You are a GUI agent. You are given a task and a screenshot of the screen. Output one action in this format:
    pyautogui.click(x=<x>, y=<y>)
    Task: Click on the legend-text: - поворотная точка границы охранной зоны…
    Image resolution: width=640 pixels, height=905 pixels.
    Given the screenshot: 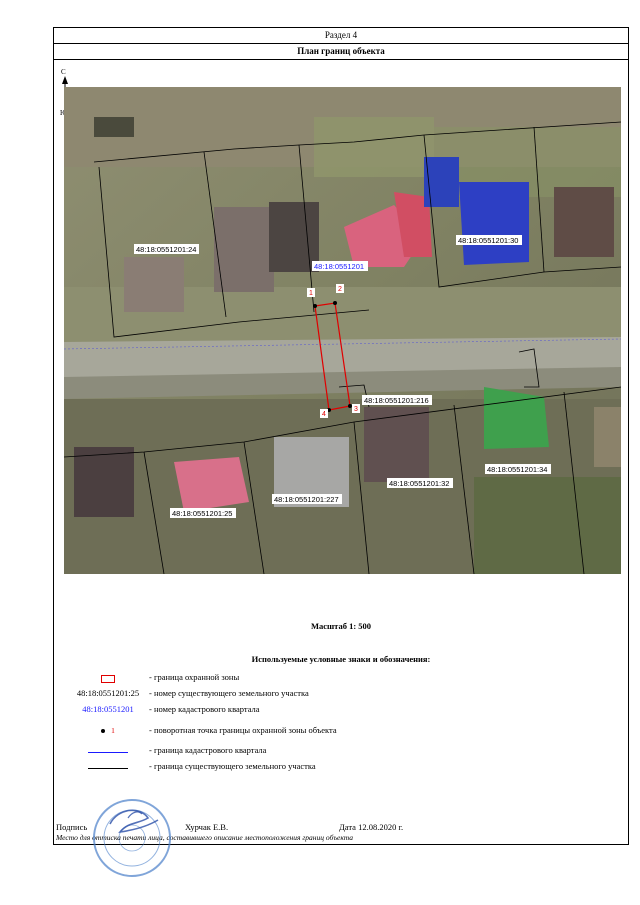 What is the action you would take?
    pyautogui.click(x=243, y=730)
    